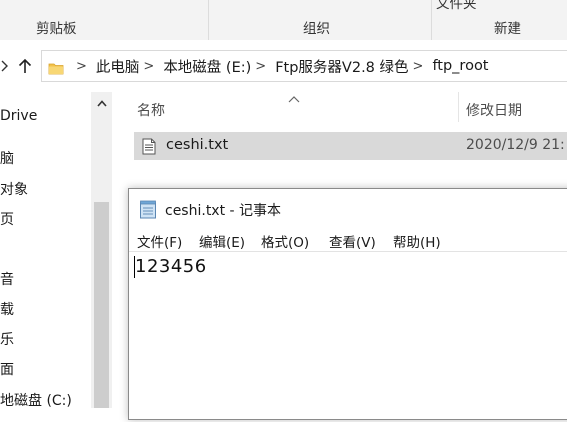 The height and width of the screenshot is (422, 567). I want to click on file-modified-date: 2020/12/9 21:, so click(515, 145).